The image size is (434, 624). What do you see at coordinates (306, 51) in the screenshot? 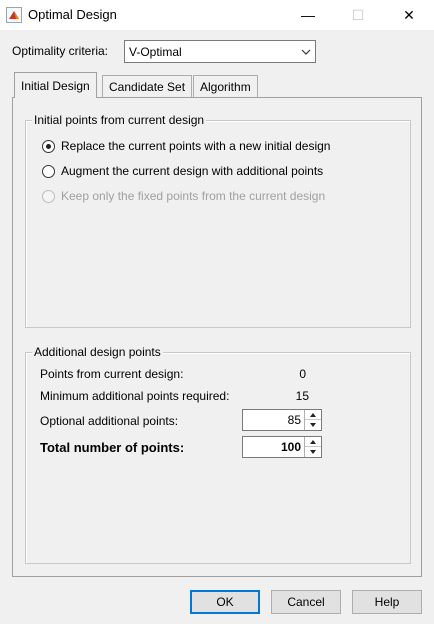
I see `chevron-down-icon` at bounding box center [306, 51].